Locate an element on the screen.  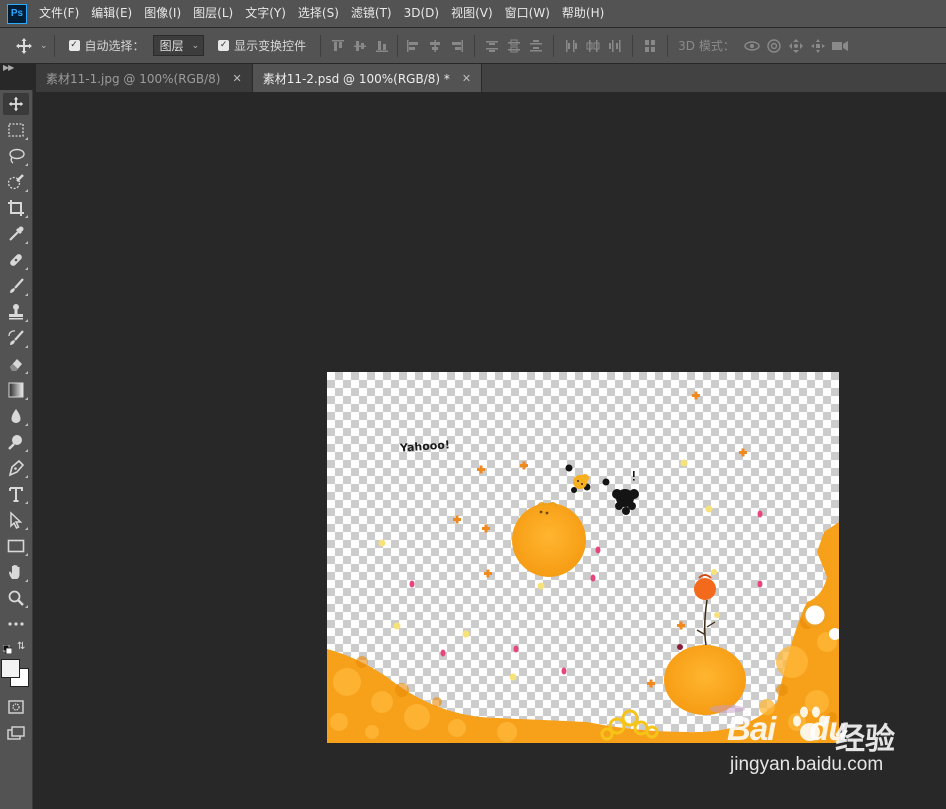
distribute-bottom-icon is located at coordinates (536, 46).